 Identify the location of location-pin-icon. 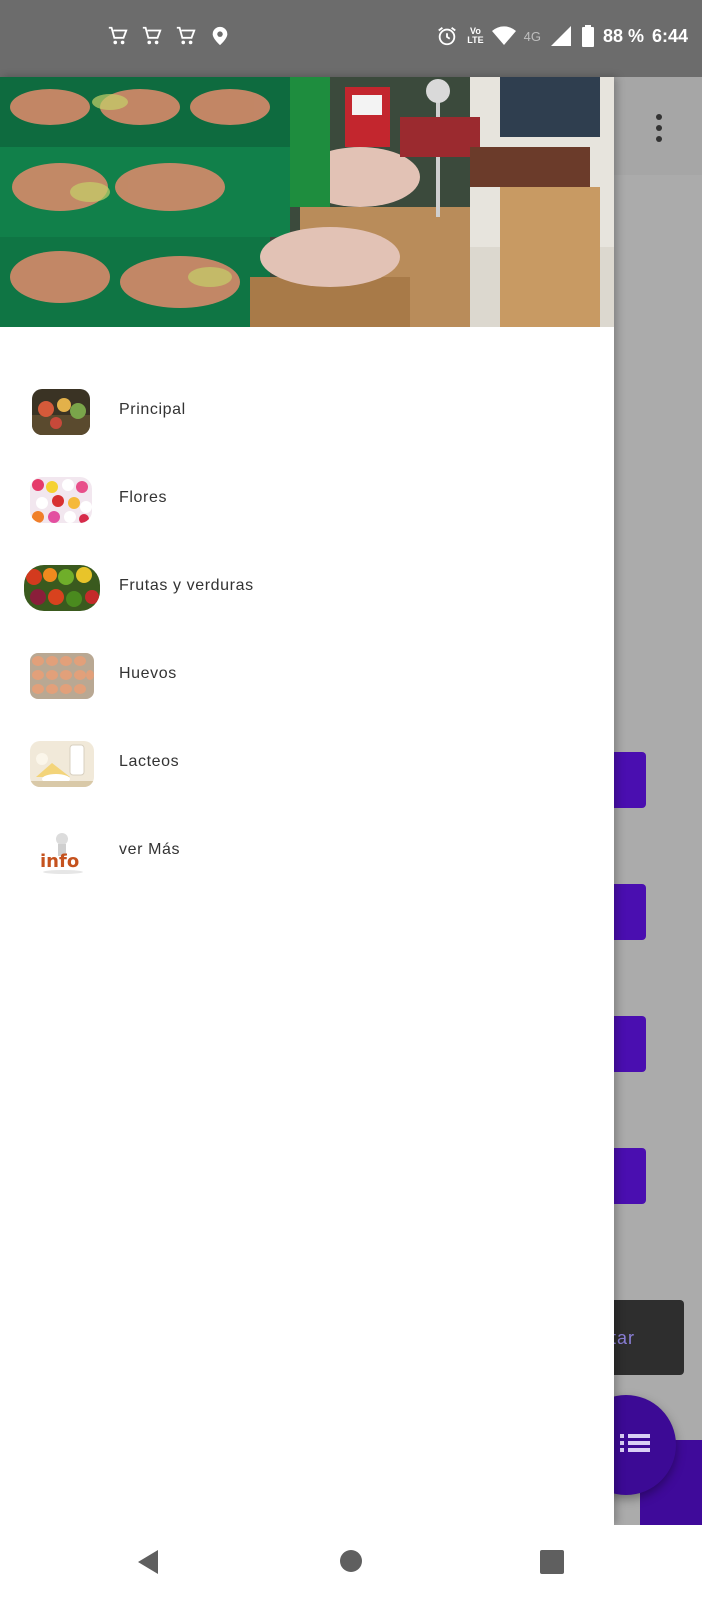
(220, 36).